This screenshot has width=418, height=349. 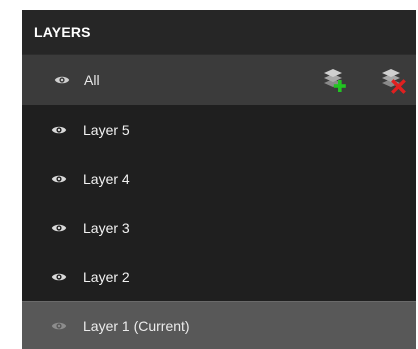 I want to click on layer-row: Layer 4, so click(x=219, y=178).